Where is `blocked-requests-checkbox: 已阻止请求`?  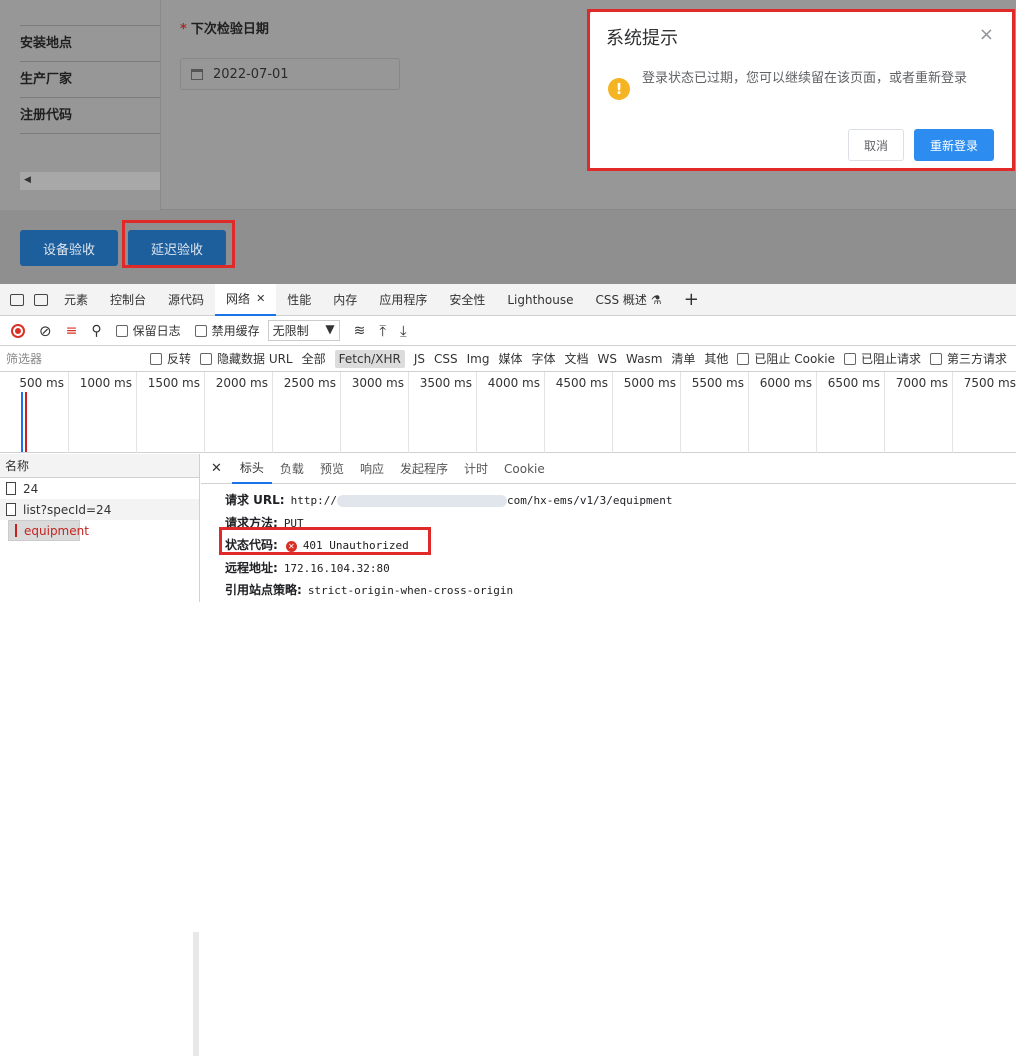 blocked-requests-checkbox: 已阻止请求 is located at coordinates (882, 358).